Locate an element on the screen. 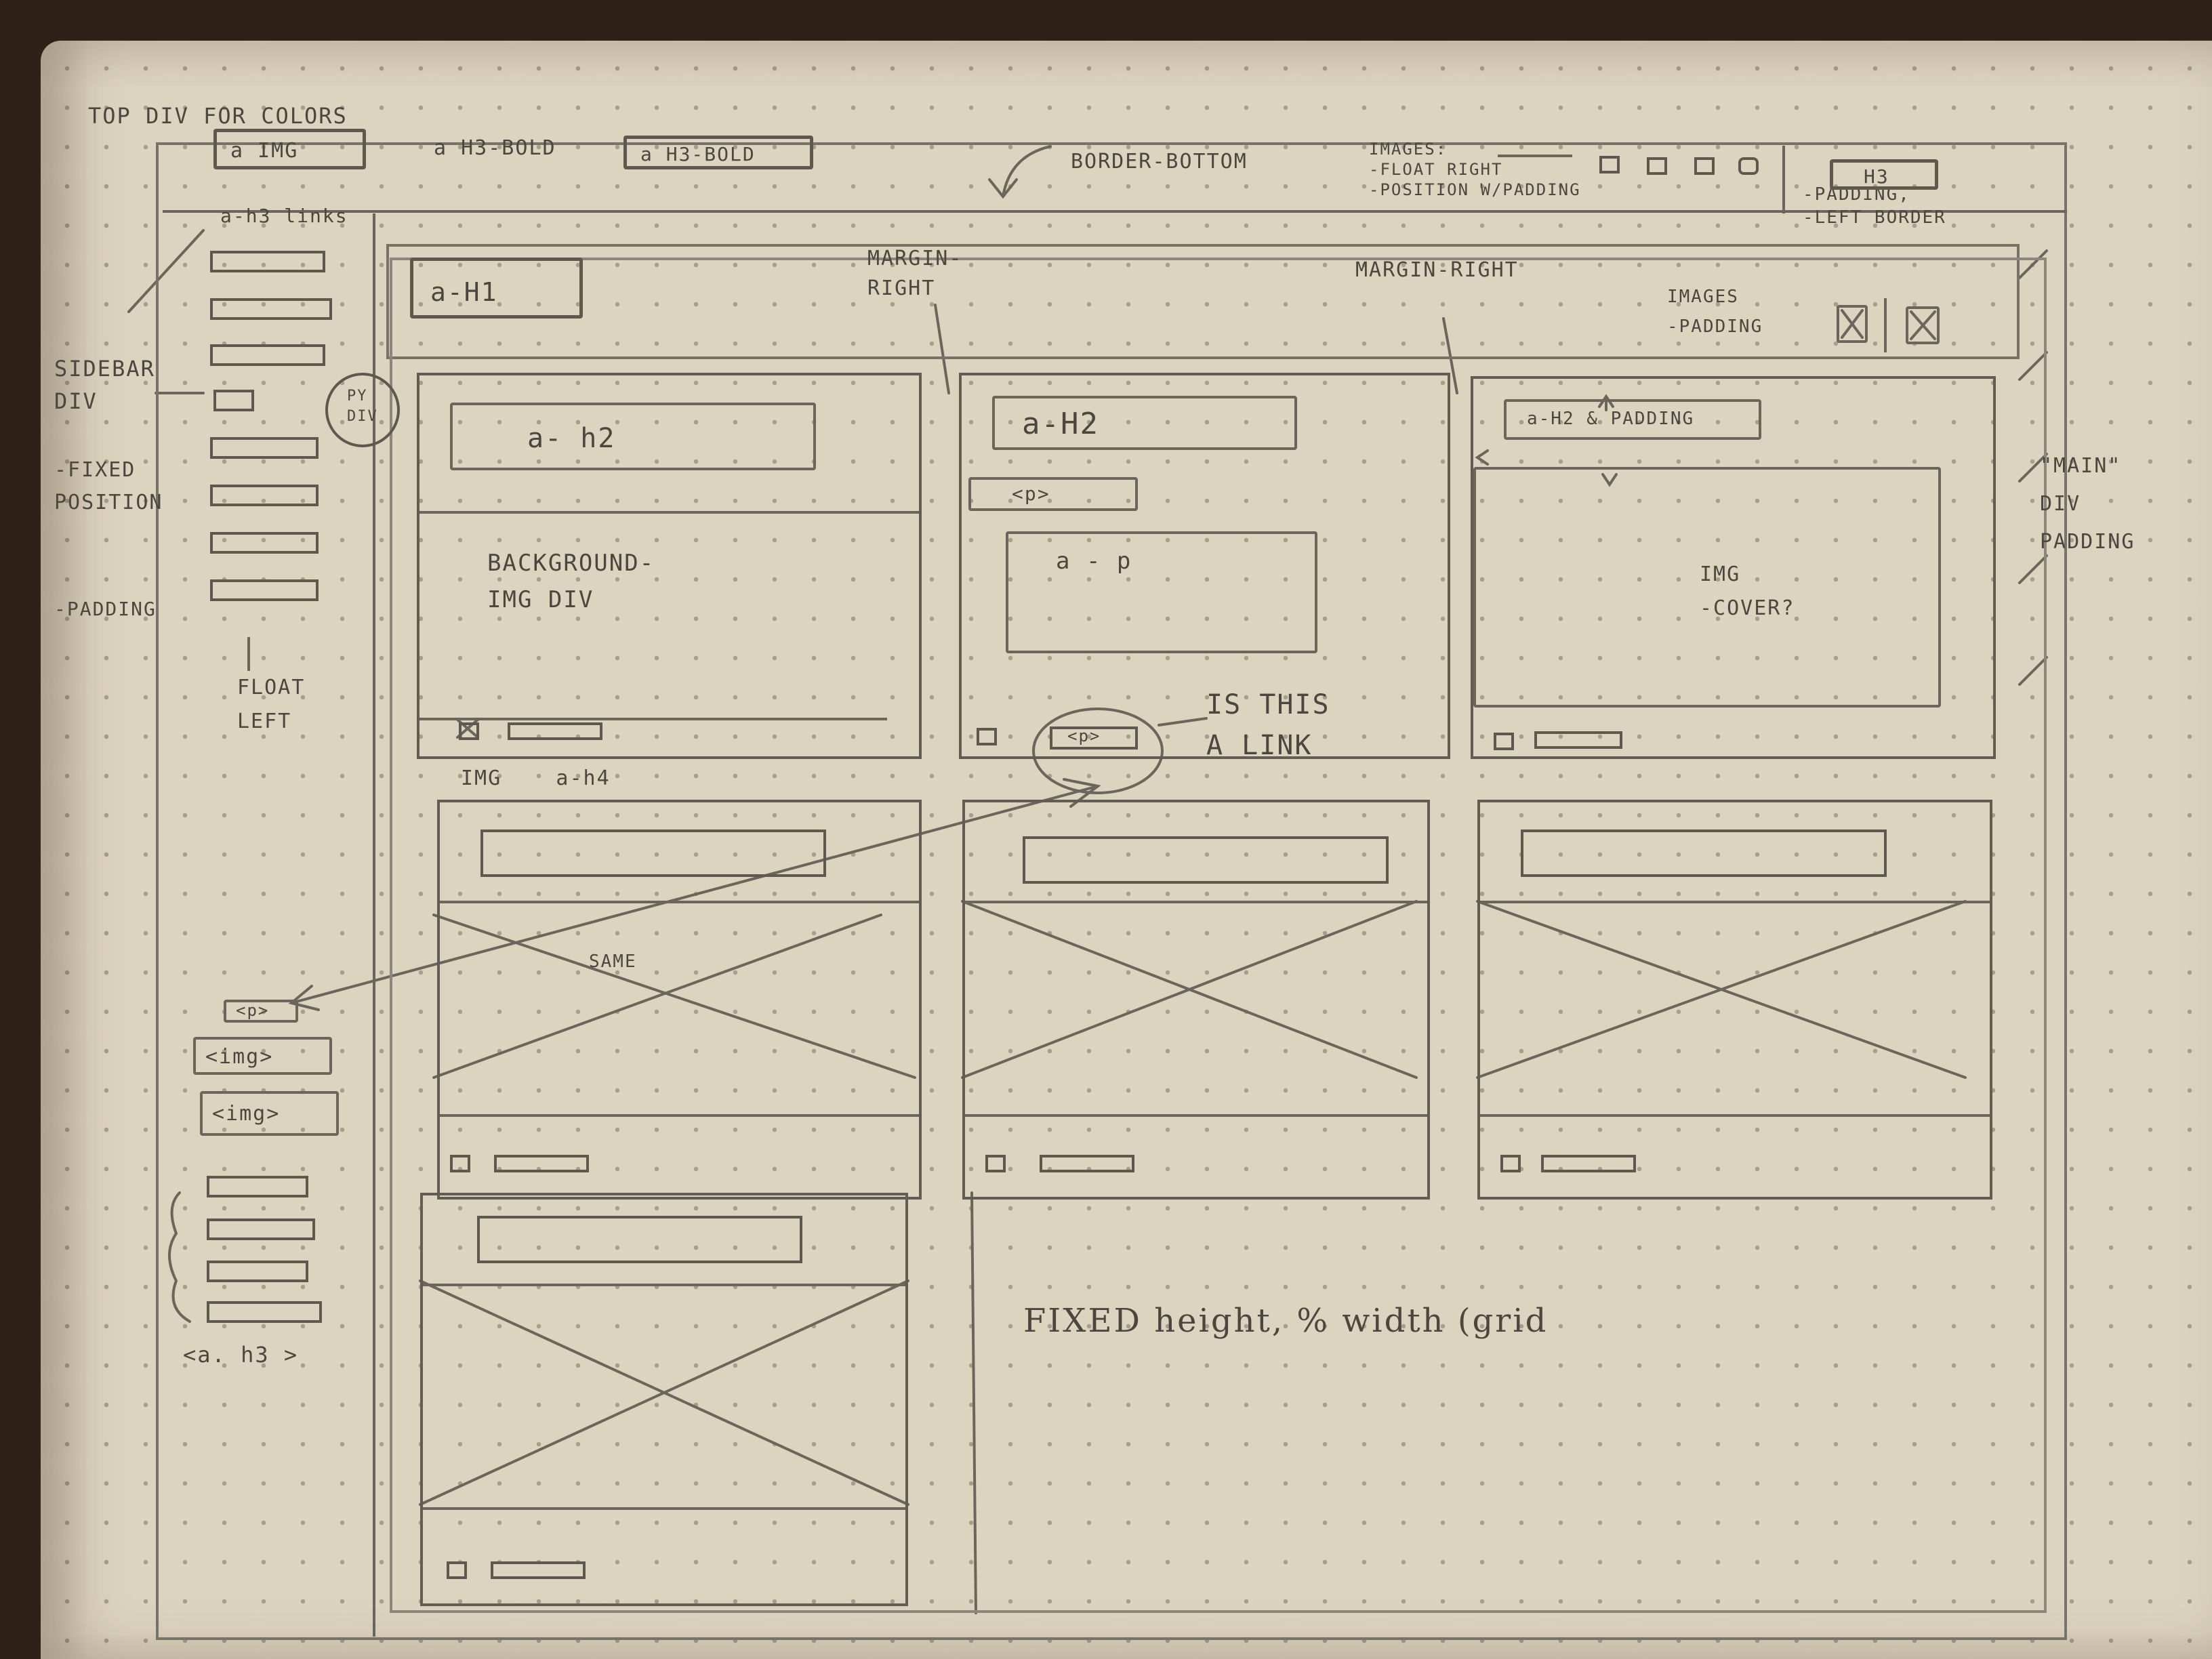 The width and height of the screenshot is (2212, 1659). sidebar-img-box-1: <img> is located at coordinates (262, 1056).